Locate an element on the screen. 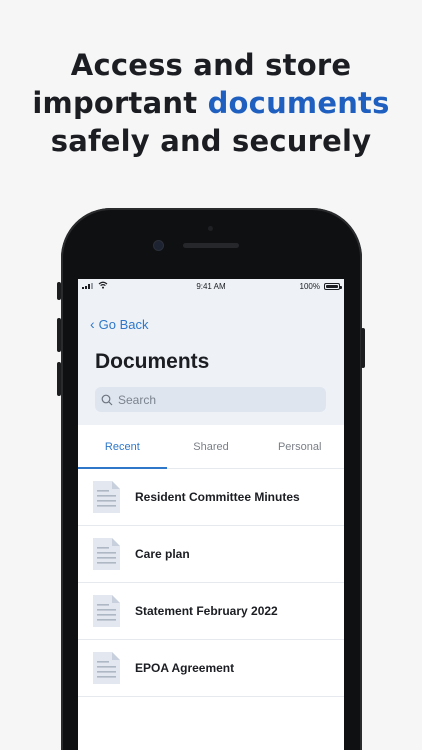 This screenshot has width=422, height=750. back-label: Go Back is located at coordinates (123, 324).